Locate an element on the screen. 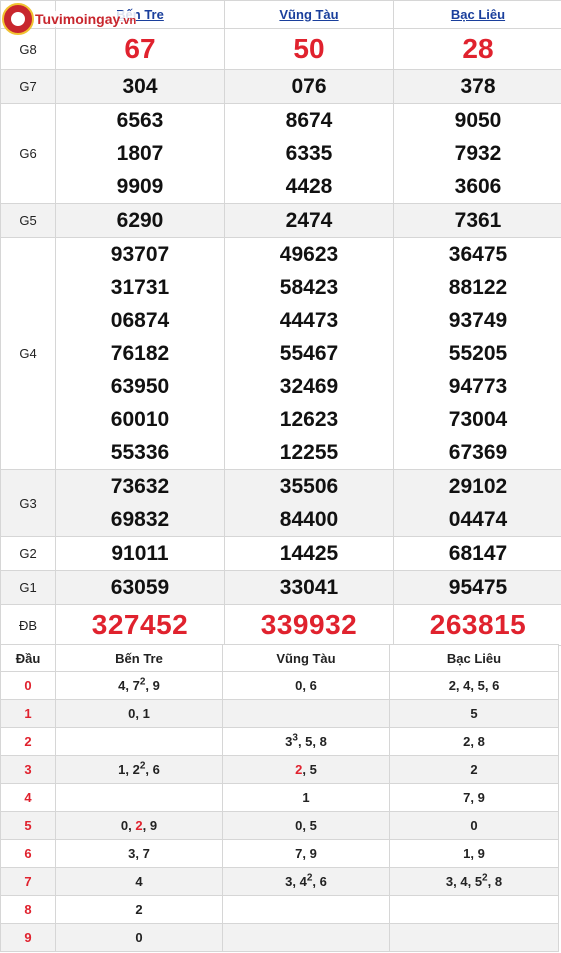  loto-row: 8 2 is located at coordinates (279, 909).